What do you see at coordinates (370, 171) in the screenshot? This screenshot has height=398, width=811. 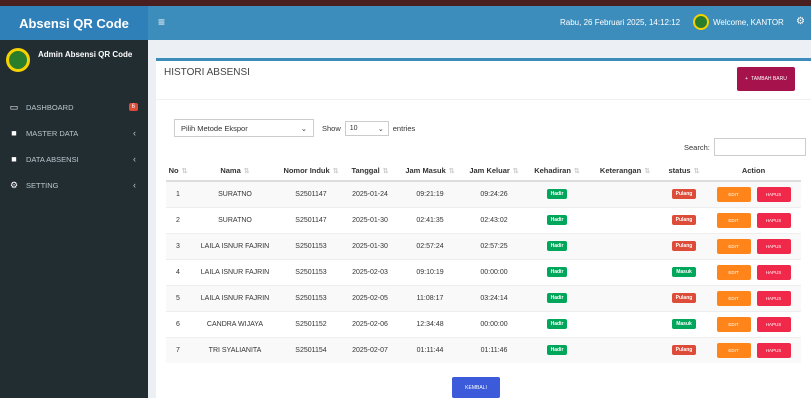 I see `column-header: Tanggal ⇅` at bounding box center [370, 171].